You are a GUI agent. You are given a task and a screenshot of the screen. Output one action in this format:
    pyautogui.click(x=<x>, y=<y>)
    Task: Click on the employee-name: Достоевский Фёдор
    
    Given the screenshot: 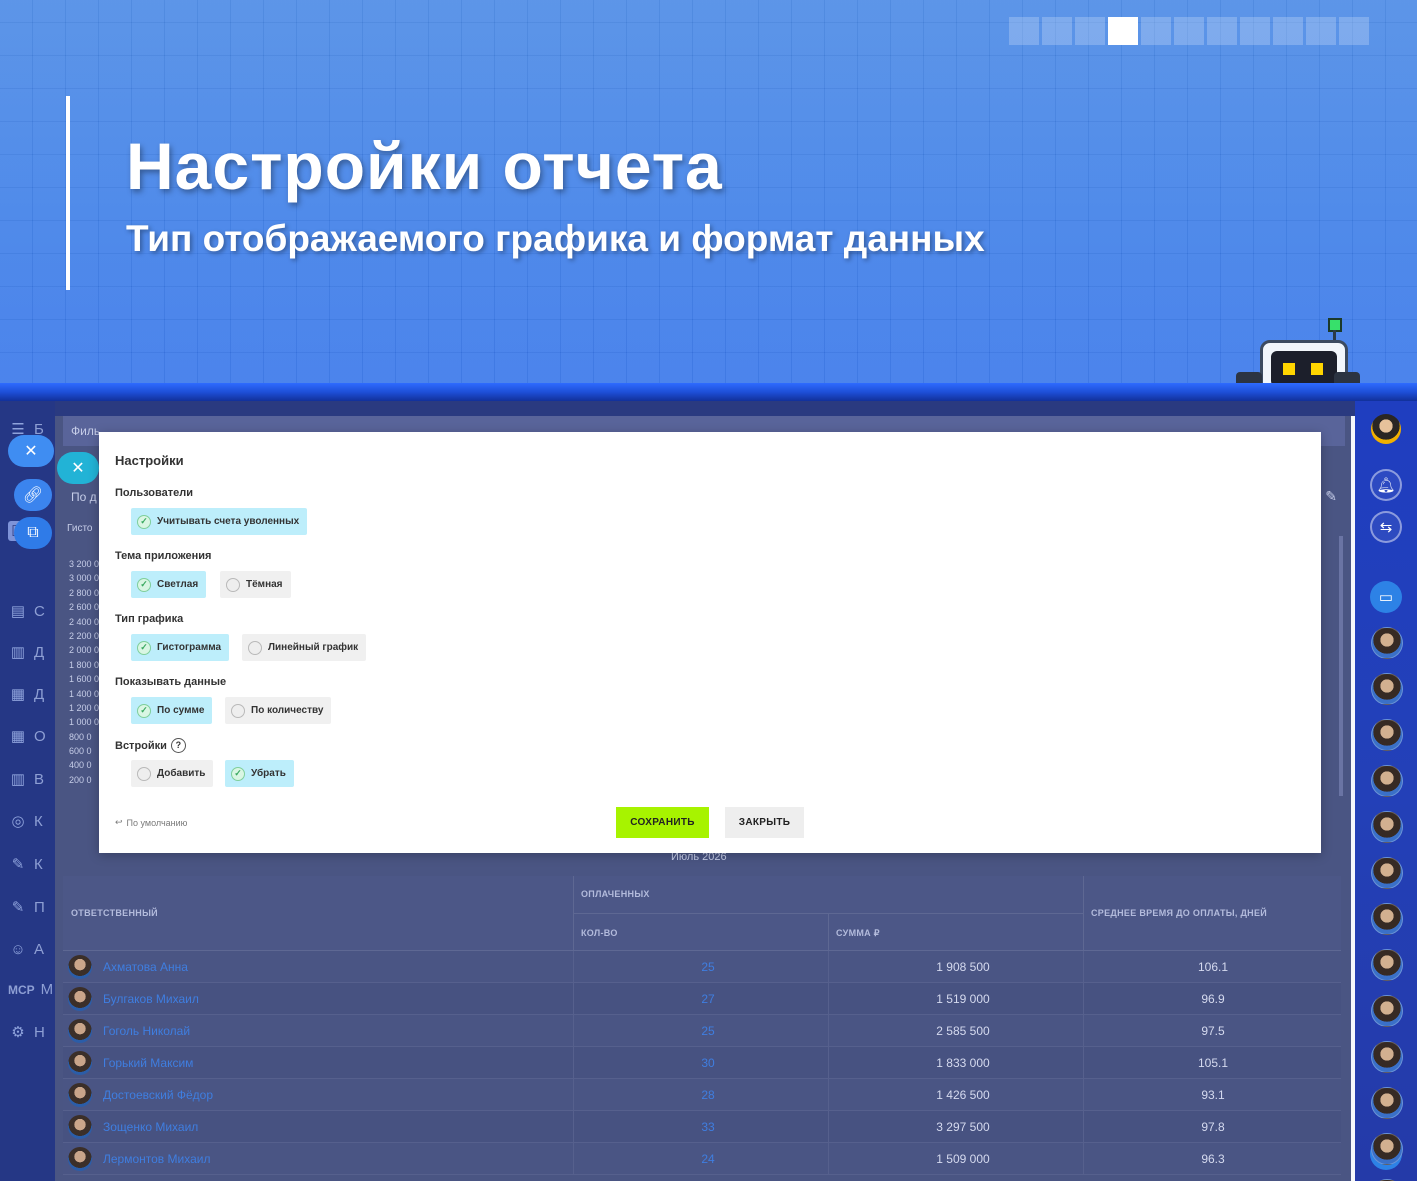 What is the action you would take?
    pyautogui.click(x=158, y=1095)
    